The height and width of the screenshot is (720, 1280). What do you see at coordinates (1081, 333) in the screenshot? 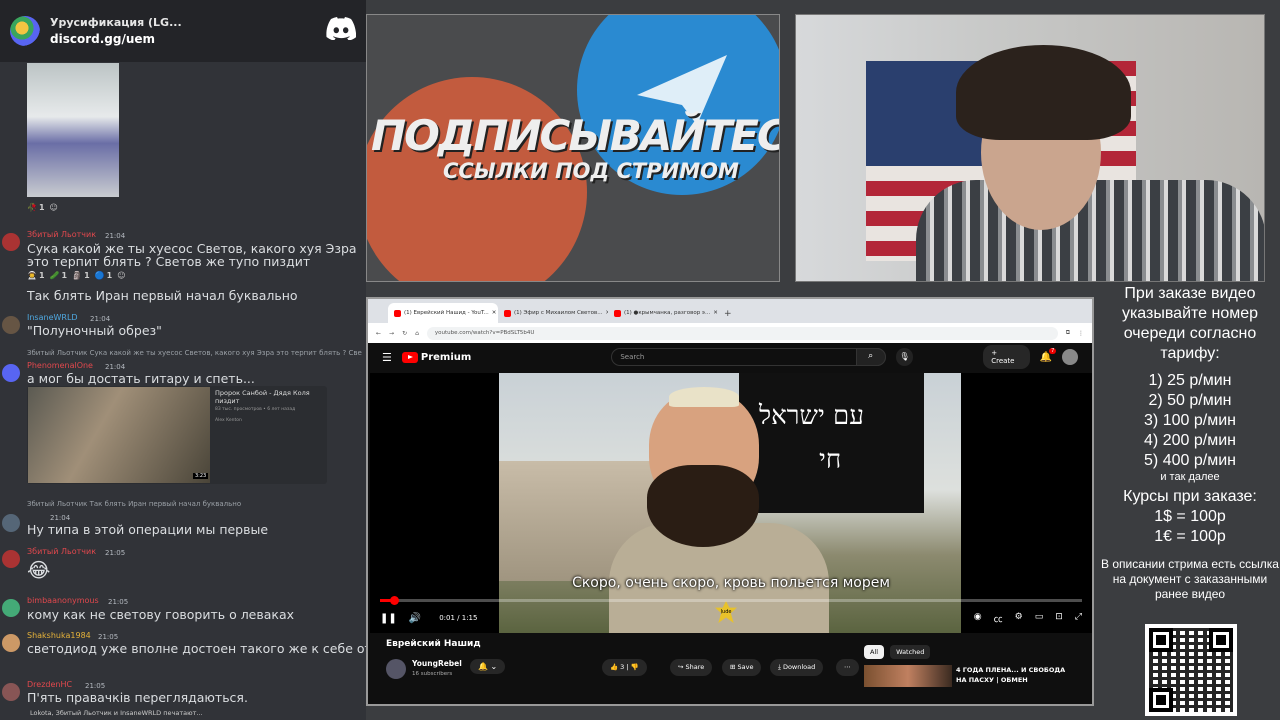
I see `menu-icon: ⋮` at bounding box center [1081, 333].